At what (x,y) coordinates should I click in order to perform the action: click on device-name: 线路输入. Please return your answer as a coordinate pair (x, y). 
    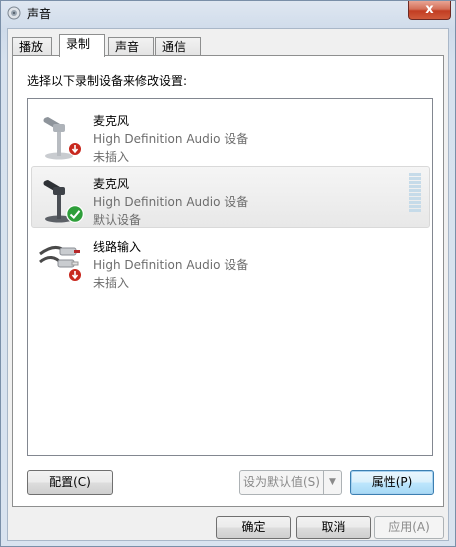
    Looking at the image, I should click on (117, 247).